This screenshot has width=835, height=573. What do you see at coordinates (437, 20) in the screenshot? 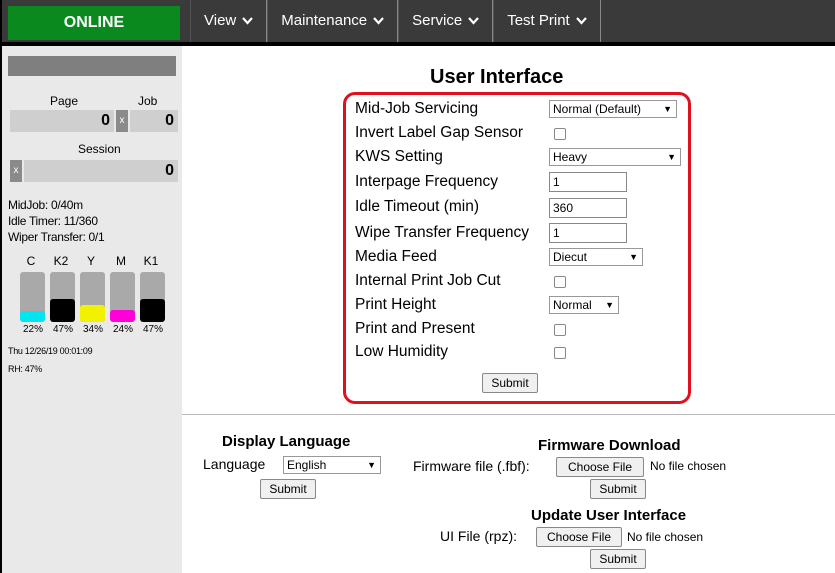
I see `nav-service-label: Service` at bounding box center [437, 20].